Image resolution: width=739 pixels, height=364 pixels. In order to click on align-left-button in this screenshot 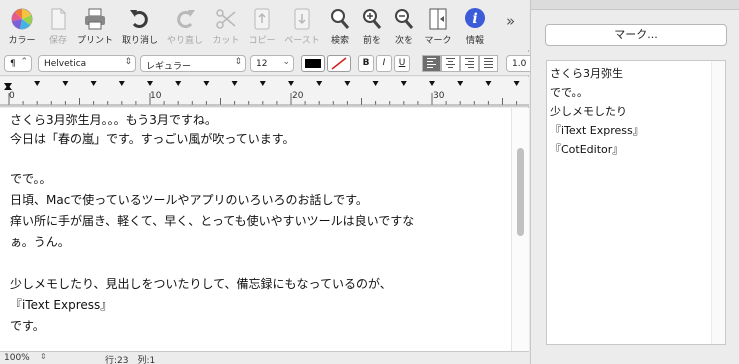, I will do `click(431, 63)`.